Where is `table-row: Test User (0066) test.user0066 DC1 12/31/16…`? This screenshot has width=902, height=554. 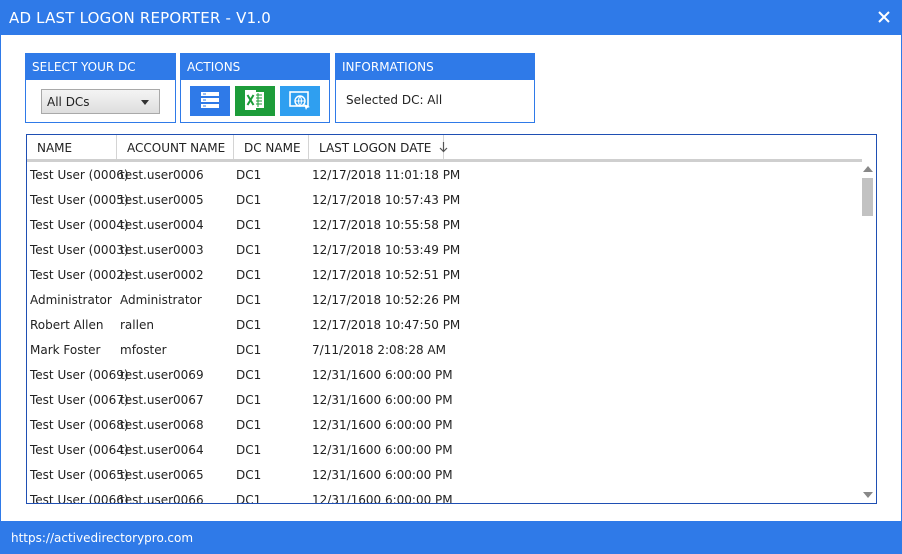 table-row: Test User (0066) test.user0066 DC1 12/31/16… is located at coordinates (443, 495).